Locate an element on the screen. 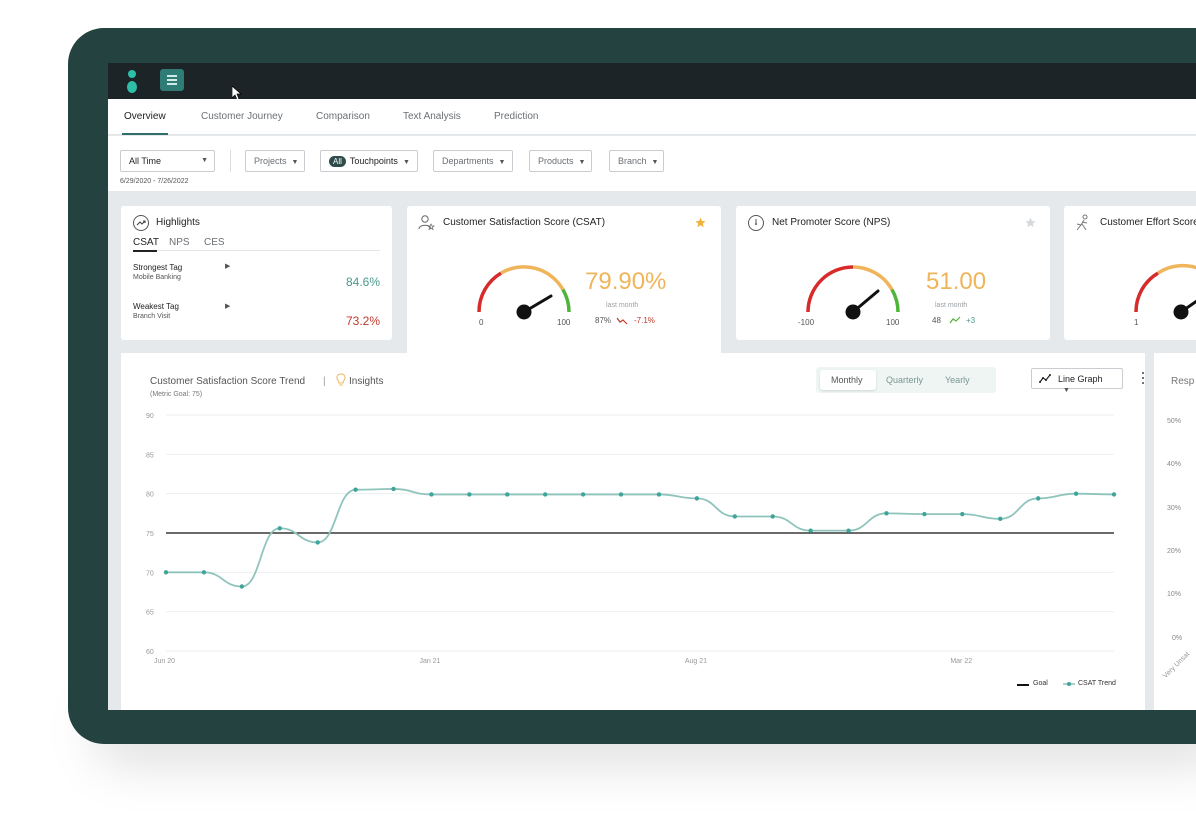  response-tick: 20% is located at coordinates (1174, 551).